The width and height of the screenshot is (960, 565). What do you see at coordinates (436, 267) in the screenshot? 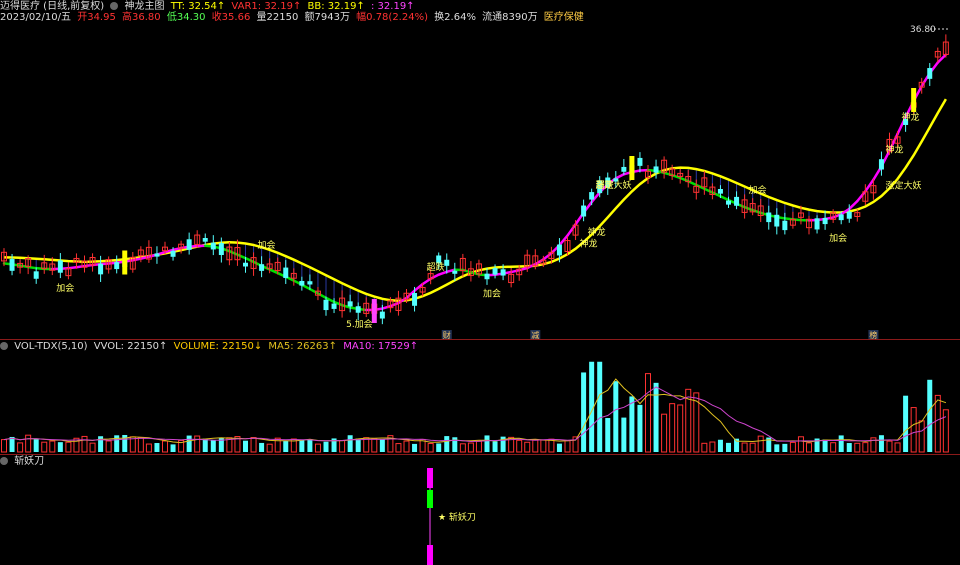
I see `annotation-label: 超跌` at bounding box center [436, 267].